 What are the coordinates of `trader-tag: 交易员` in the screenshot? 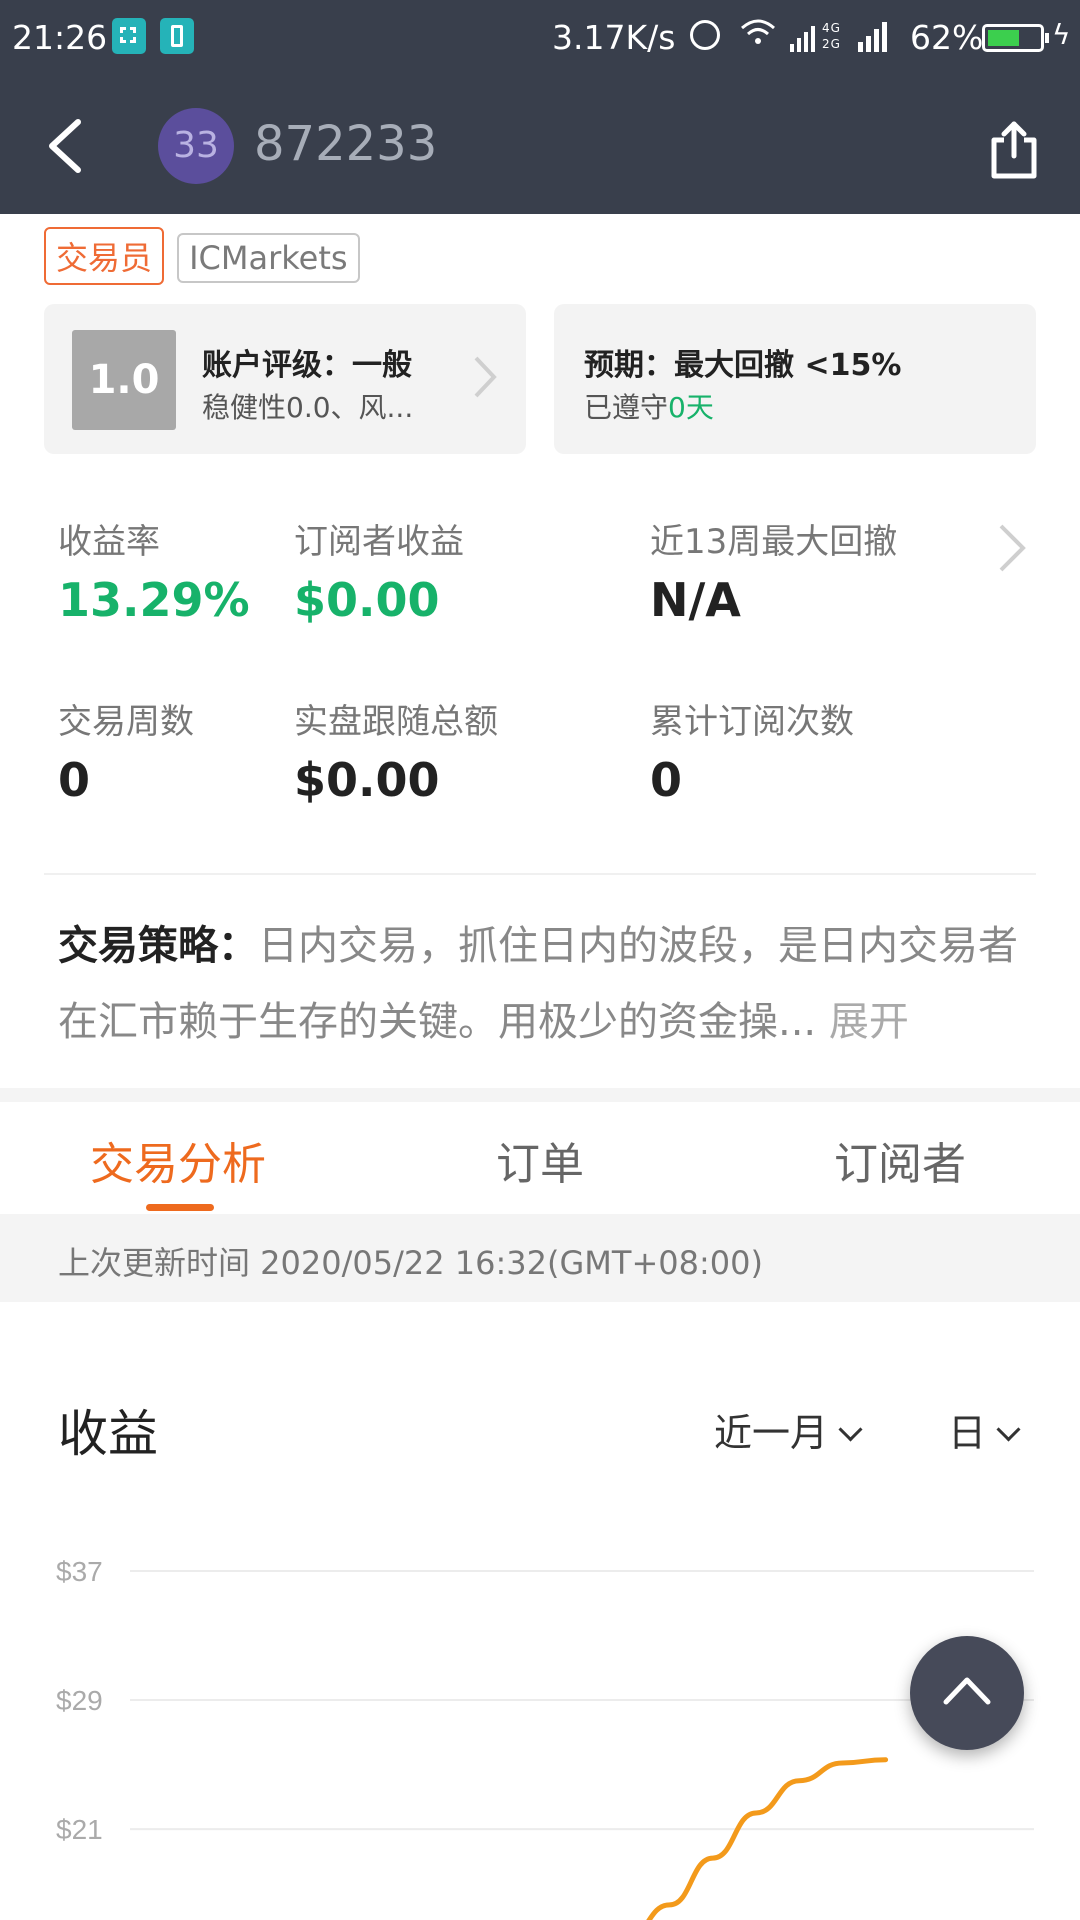 It's located at (104, 256).